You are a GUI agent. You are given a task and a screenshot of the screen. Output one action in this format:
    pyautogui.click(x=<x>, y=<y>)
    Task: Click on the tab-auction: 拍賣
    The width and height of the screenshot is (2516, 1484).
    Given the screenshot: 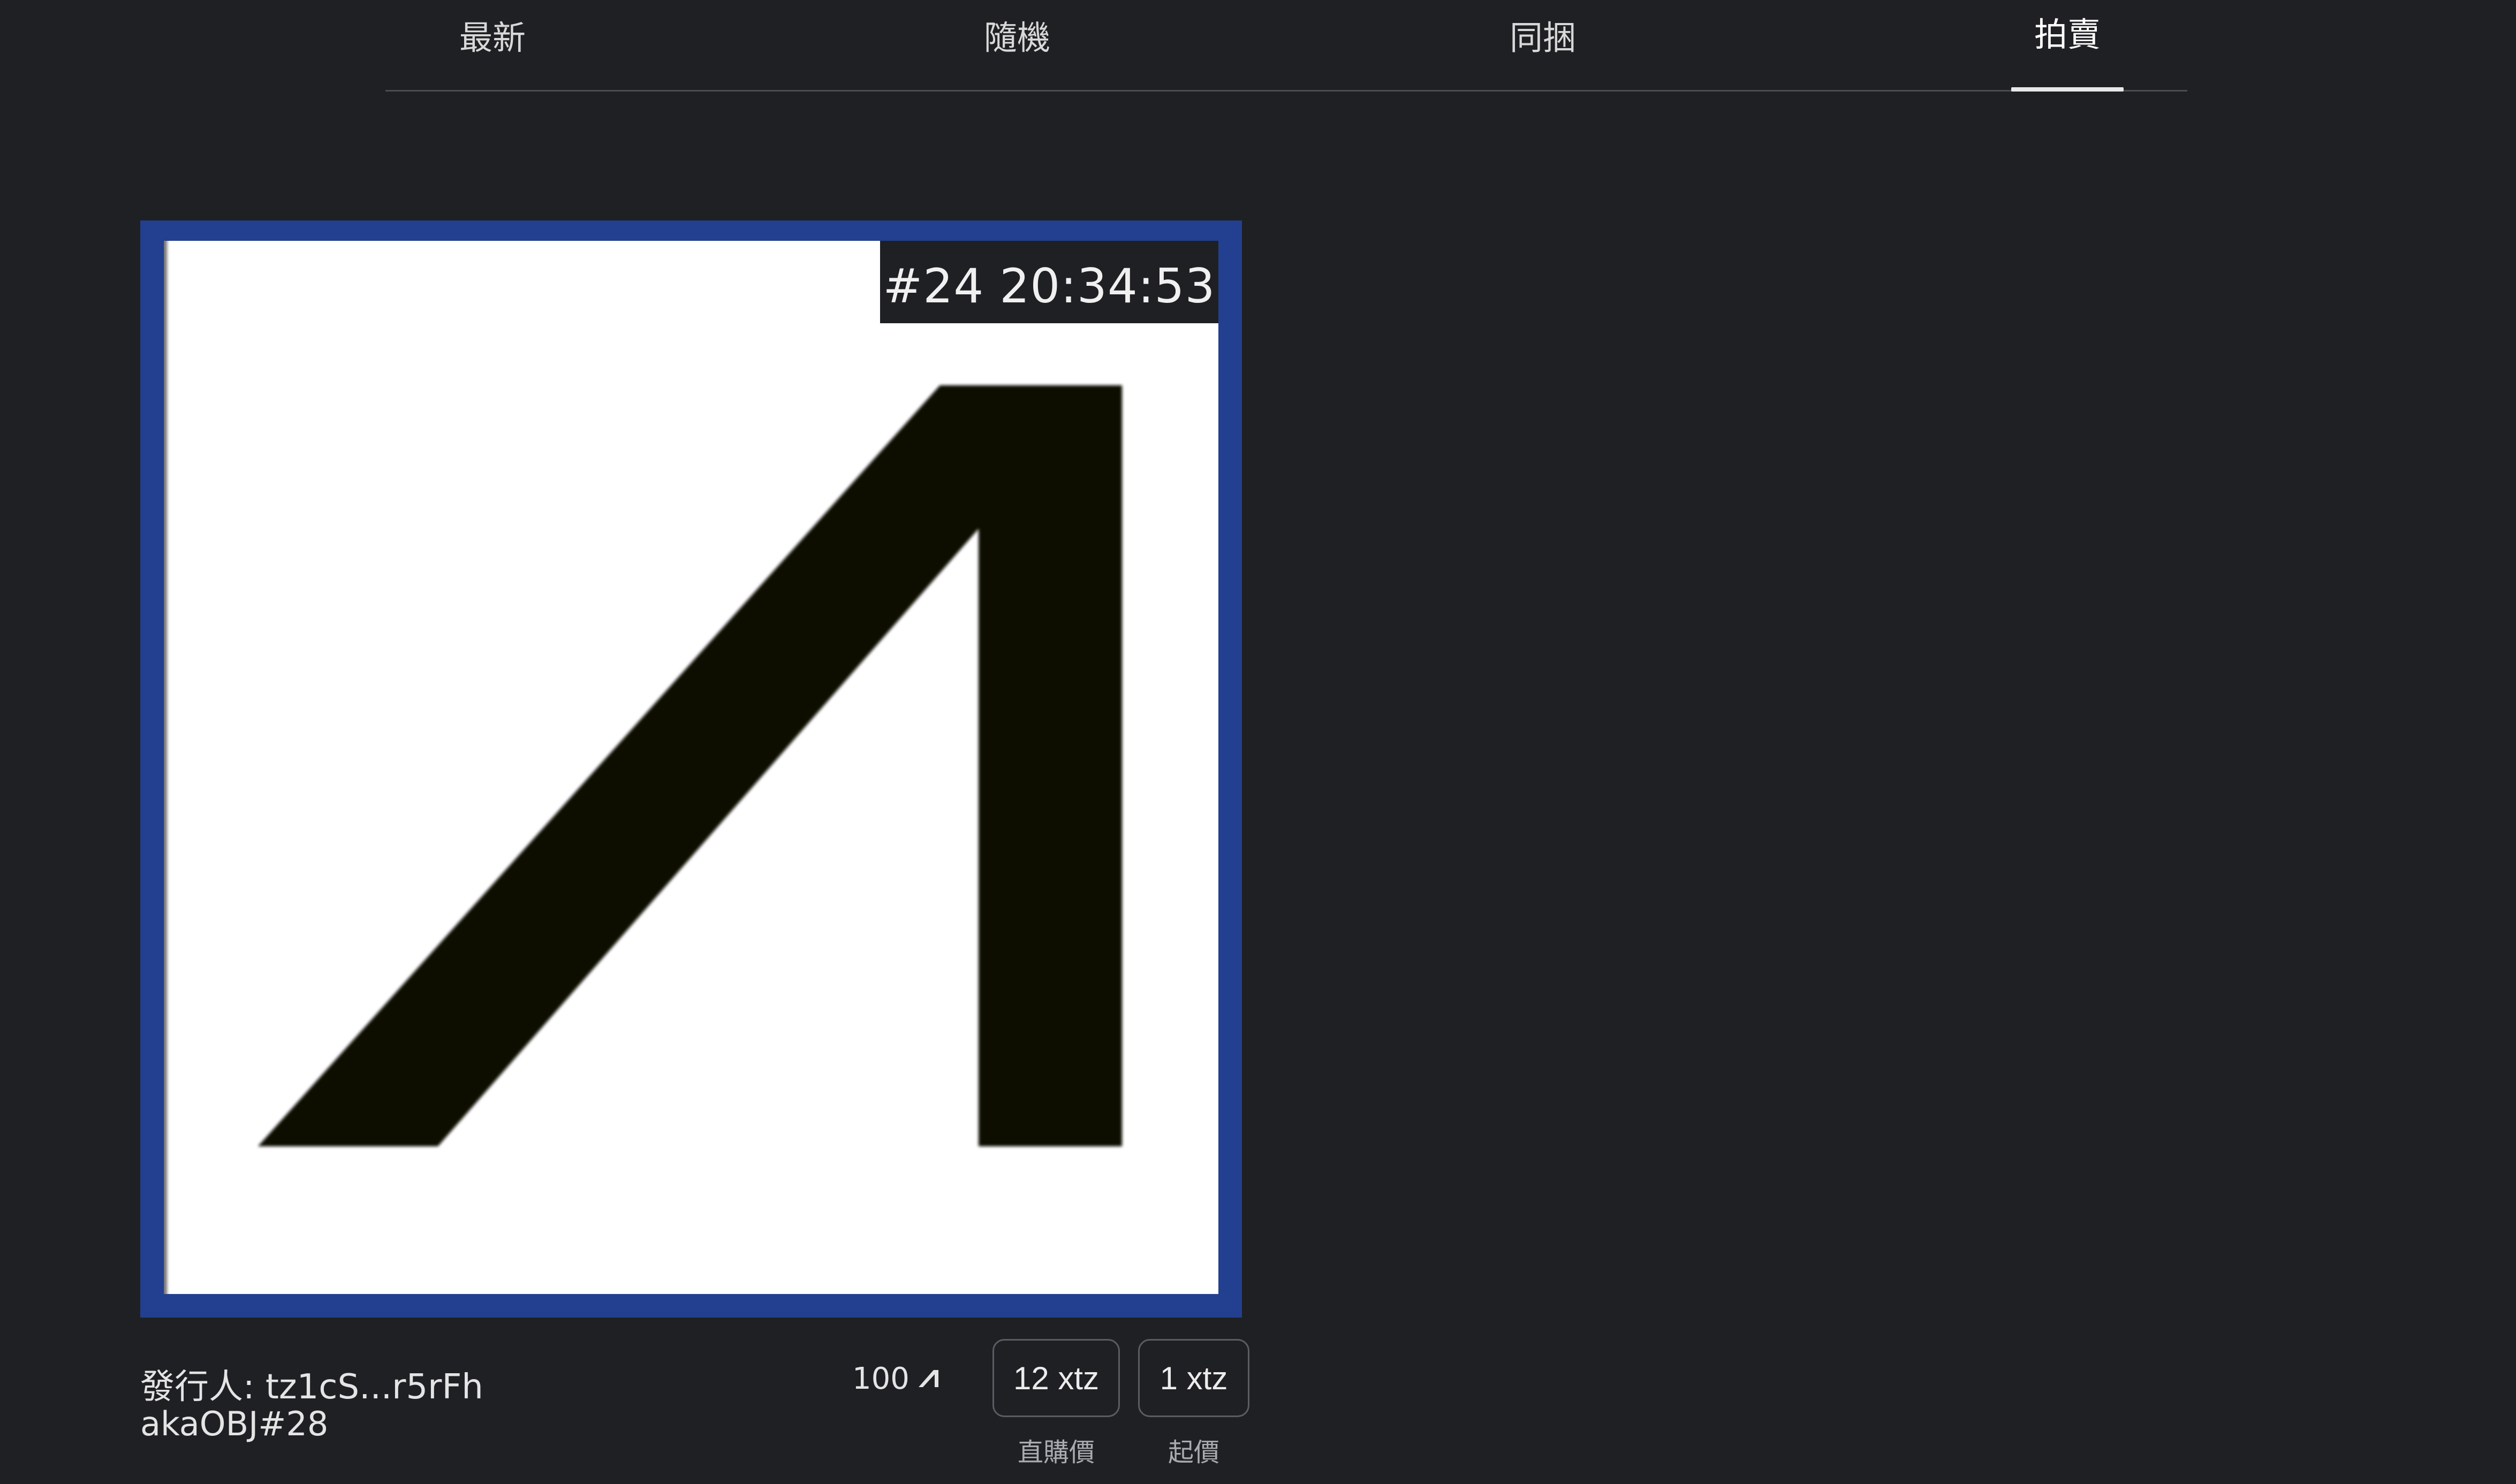 What is the action you would take?
    pyautogui.click(x=2067, y=46)
    